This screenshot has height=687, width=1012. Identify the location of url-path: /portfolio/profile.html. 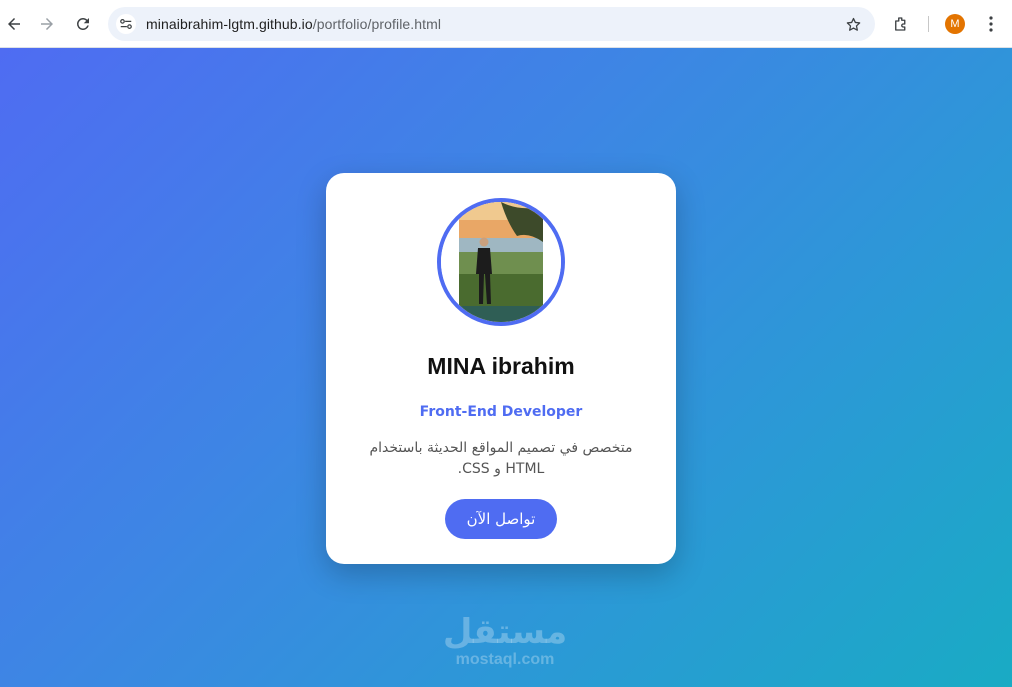
(377, 24).